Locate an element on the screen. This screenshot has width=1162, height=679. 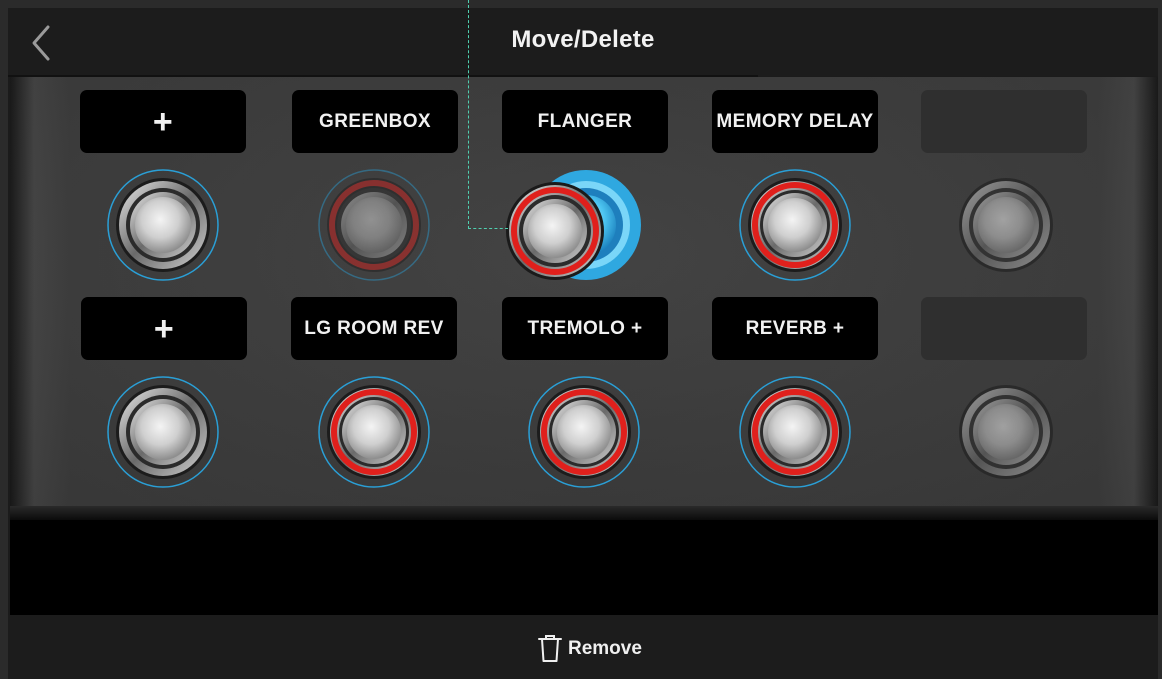
remove-label: Remove is located at coordinates (605, 648).